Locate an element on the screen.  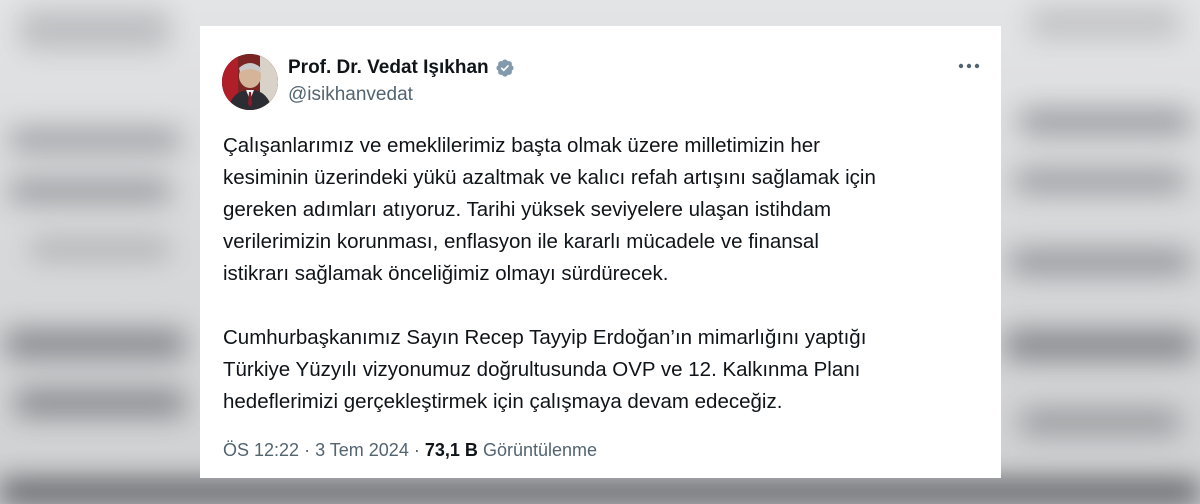
views-count: 73,1 B is located at coordinates (451, 450).